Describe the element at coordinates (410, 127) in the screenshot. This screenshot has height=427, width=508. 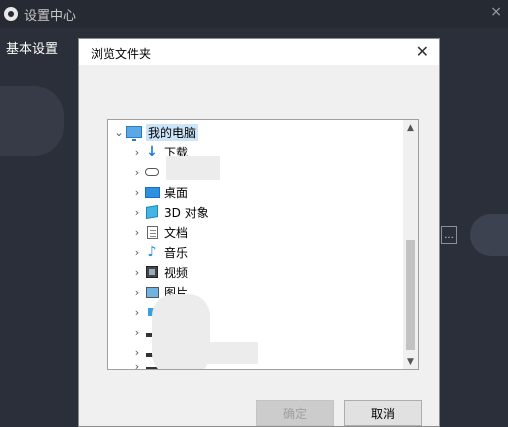
I see `scroll-up-arrow-icon: ▲` at that location.